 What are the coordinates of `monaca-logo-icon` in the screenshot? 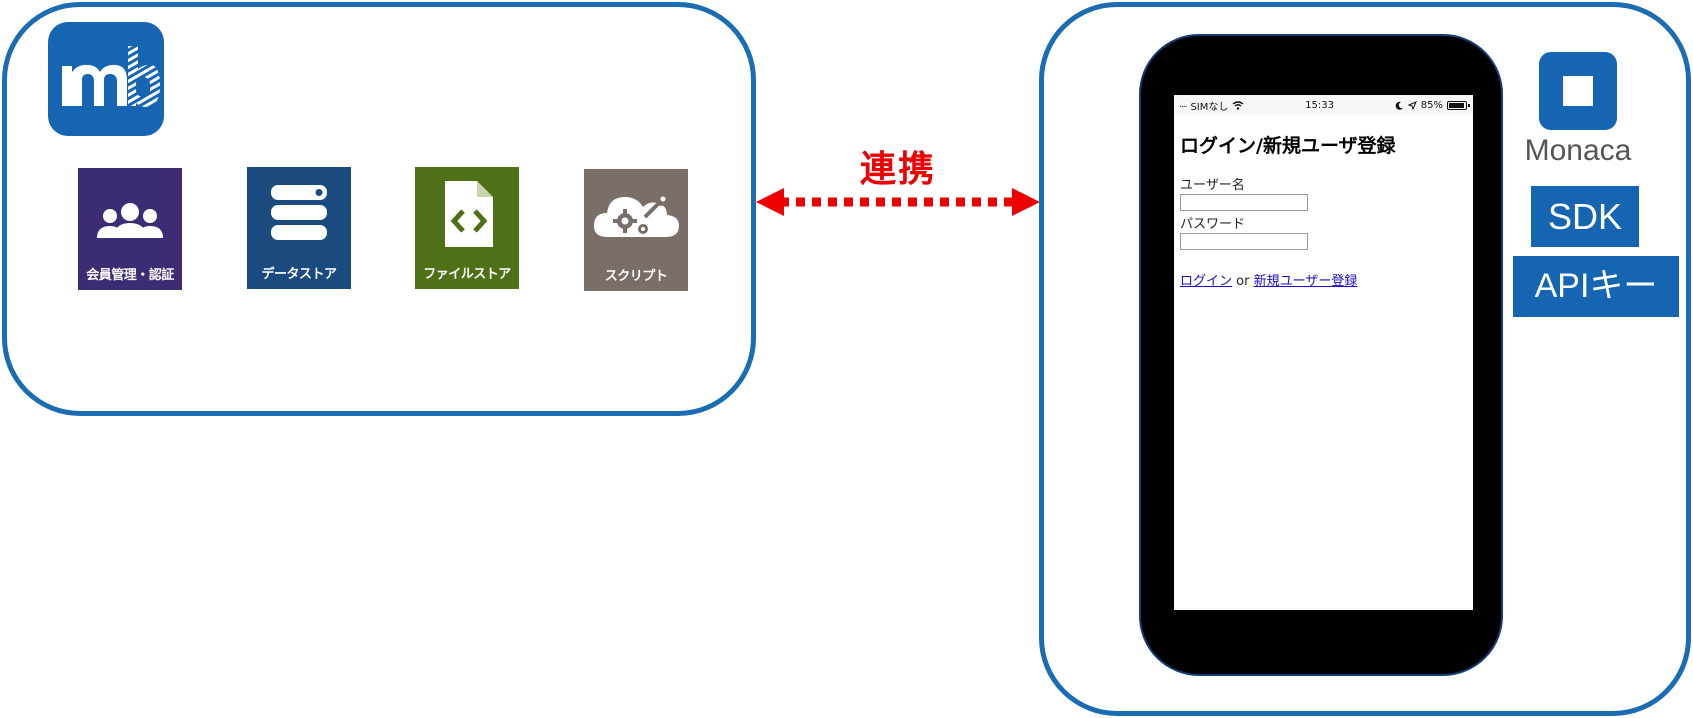 It's located at (1578, 91).